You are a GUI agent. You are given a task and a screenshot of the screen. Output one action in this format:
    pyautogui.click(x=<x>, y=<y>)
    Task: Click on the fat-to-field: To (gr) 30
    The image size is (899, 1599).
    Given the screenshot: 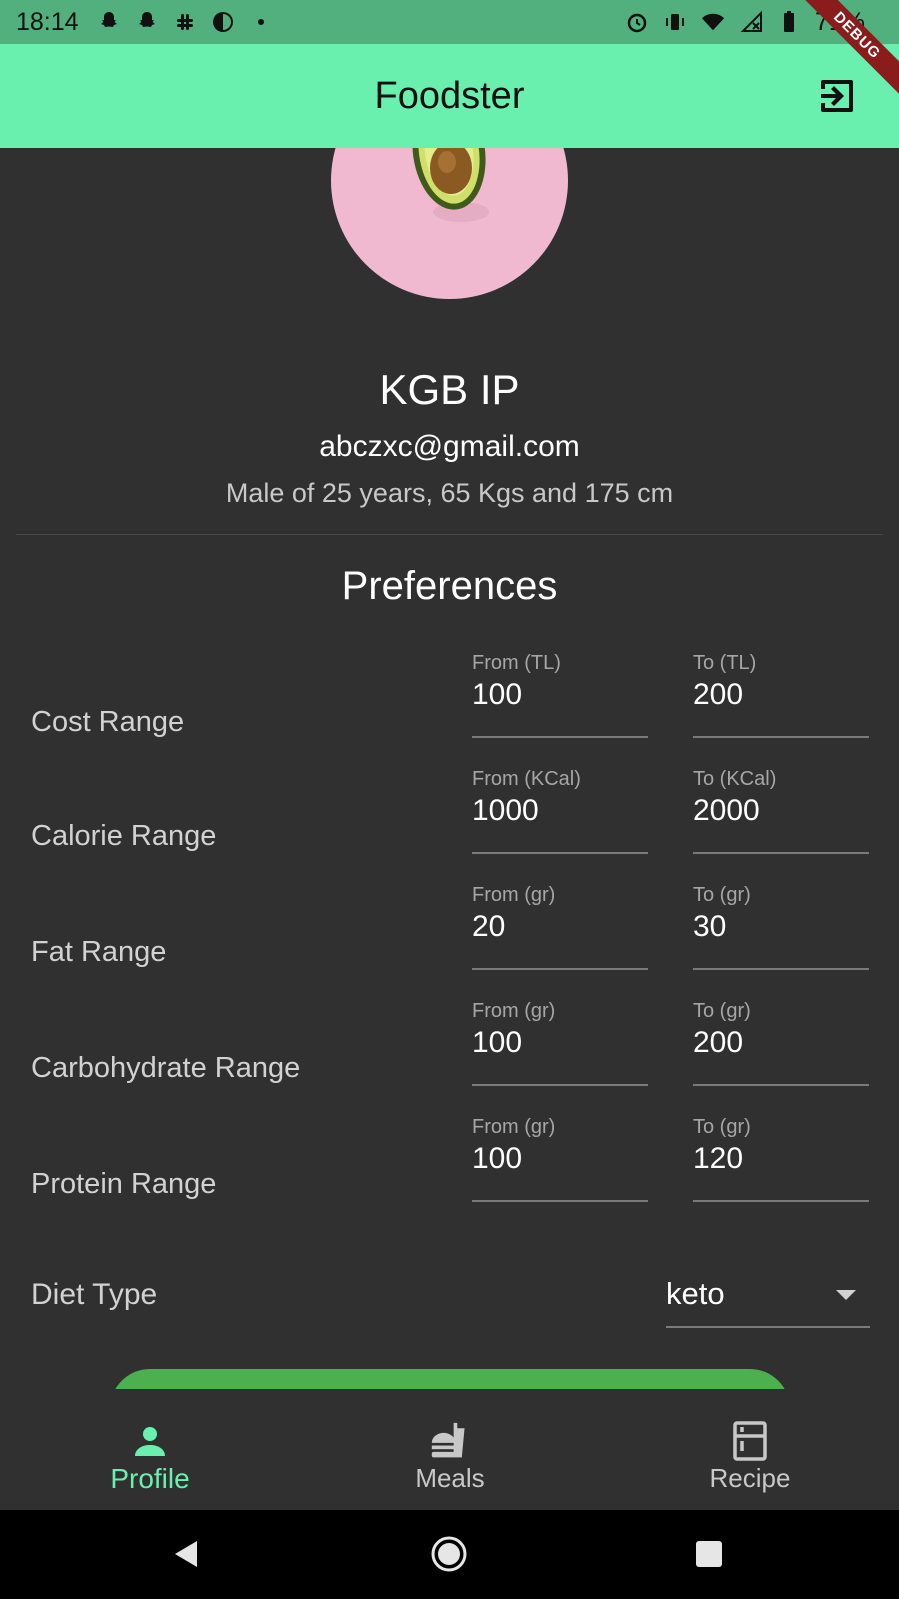 What is the action you would take?
    pyautogui.click(x=781, y=927)
    